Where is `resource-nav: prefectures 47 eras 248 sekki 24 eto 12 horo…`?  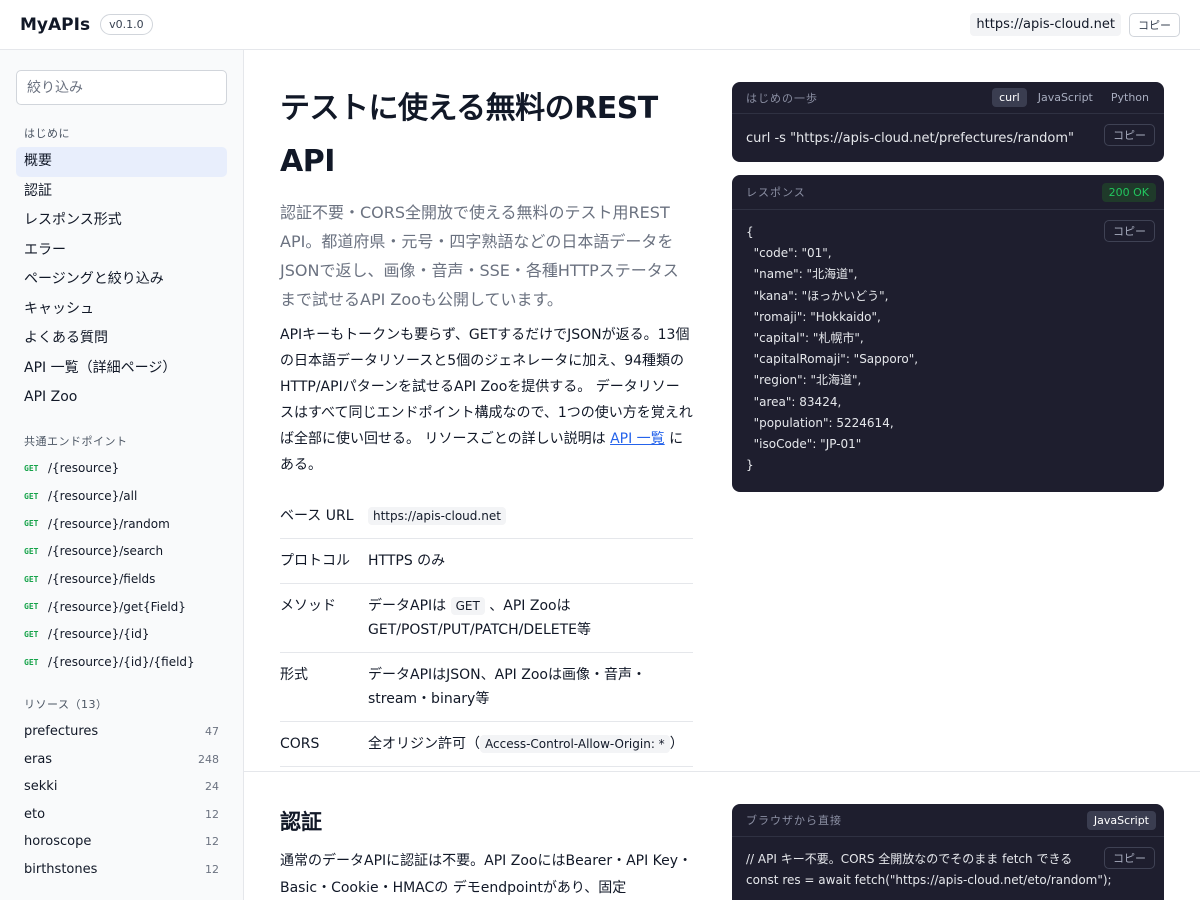
resource-nav: prefectures 47 eras 248 sekki 24 eto 12 horo… is located at coordinates (121, 800).